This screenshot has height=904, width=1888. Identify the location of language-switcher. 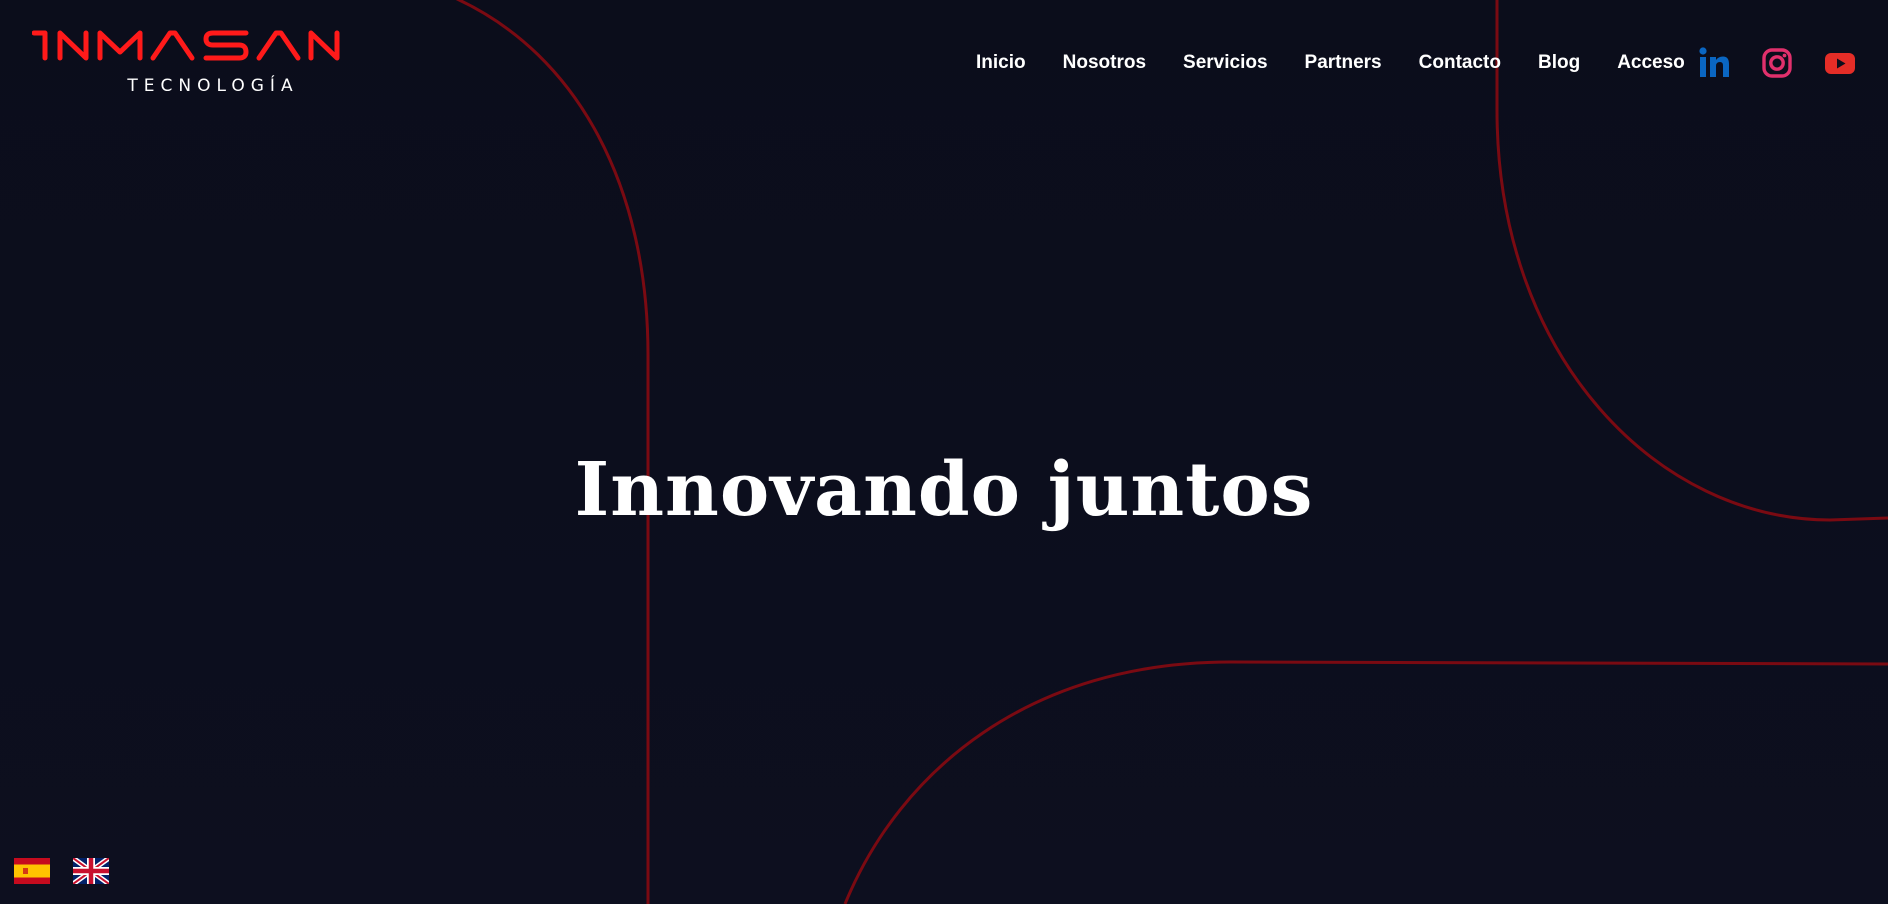
(73, 871).